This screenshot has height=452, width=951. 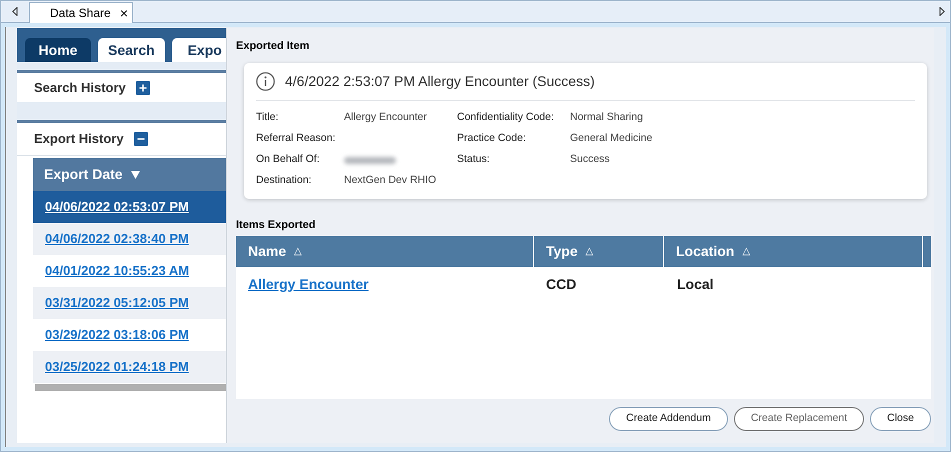 I want to click on column-header: Name △, so click(x=385, y=251).